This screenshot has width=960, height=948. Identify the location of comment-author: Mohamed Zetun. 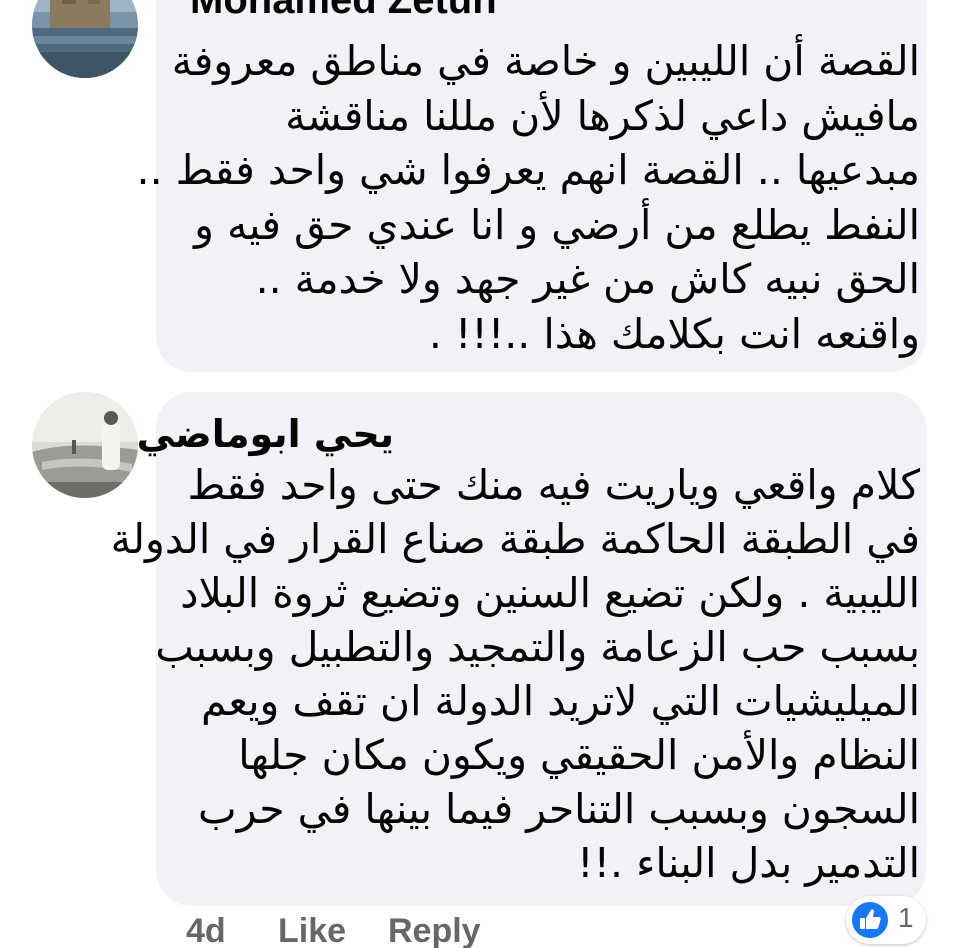
(343, 11).